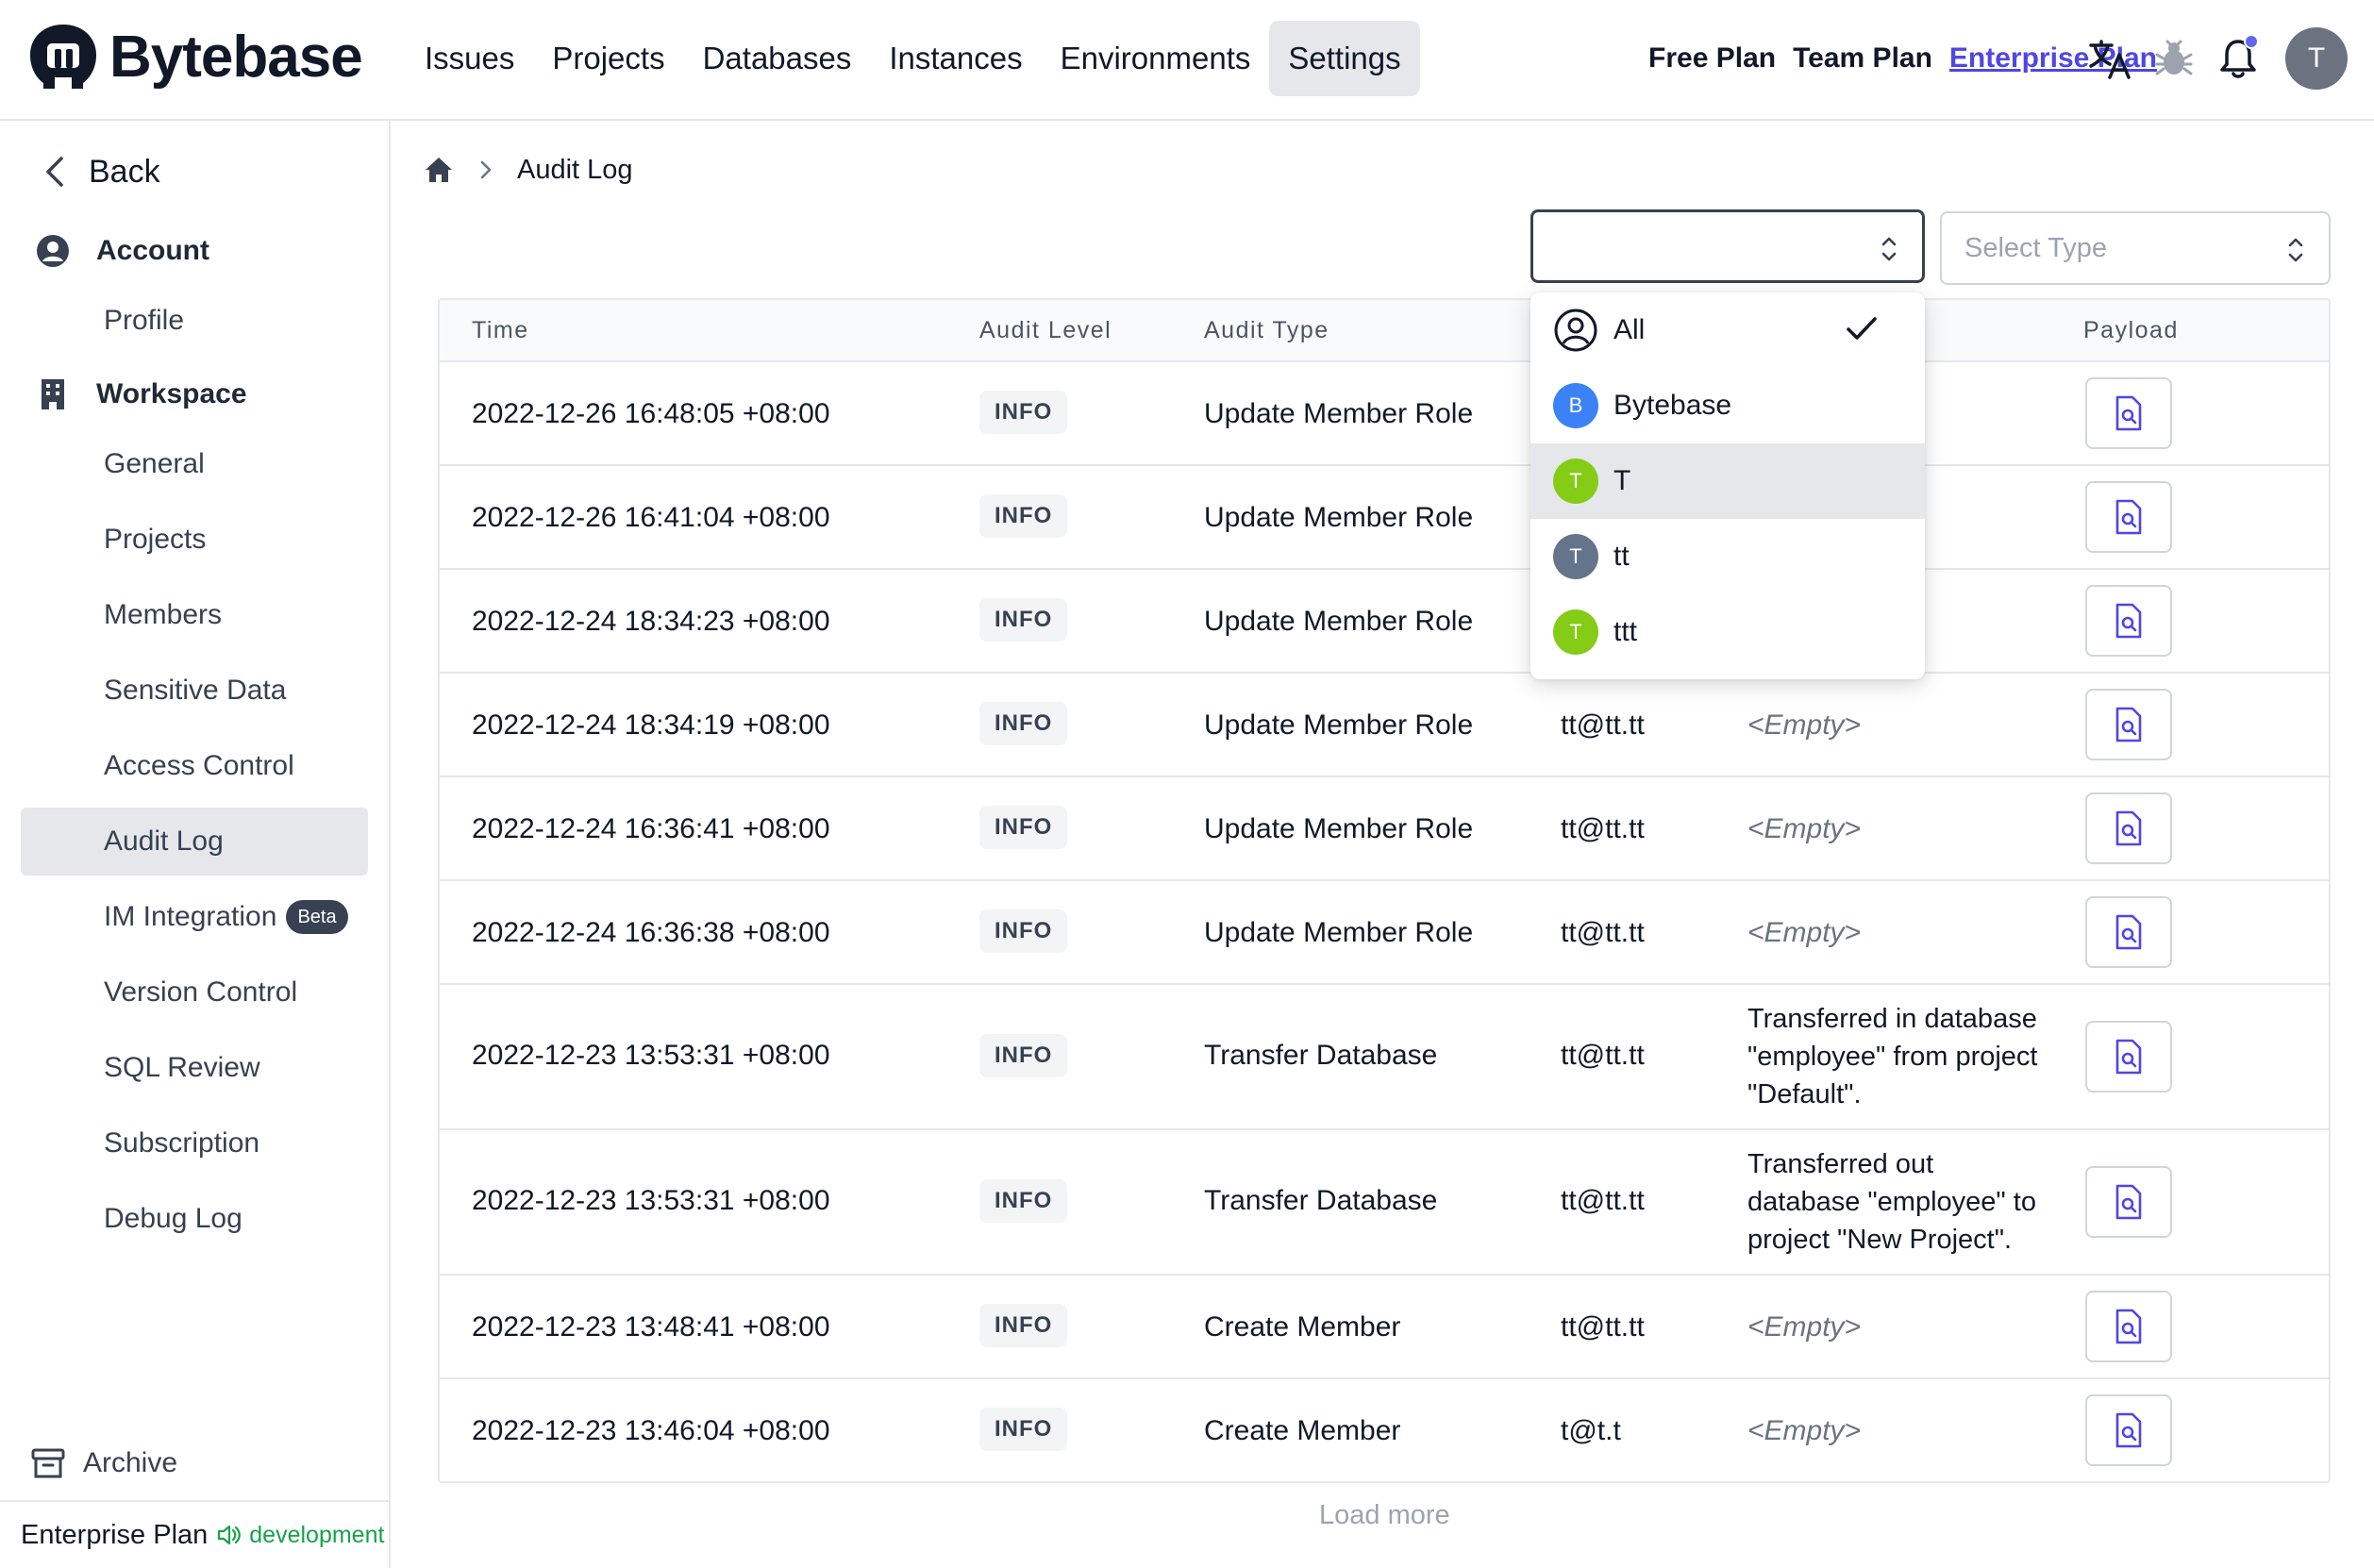 The height and width of the screenshot is (1568, 2374). What do you see at coordinates (1621, 556) in the screenshot?
I see `option-label: tt` at bounding box center [1621, 556].